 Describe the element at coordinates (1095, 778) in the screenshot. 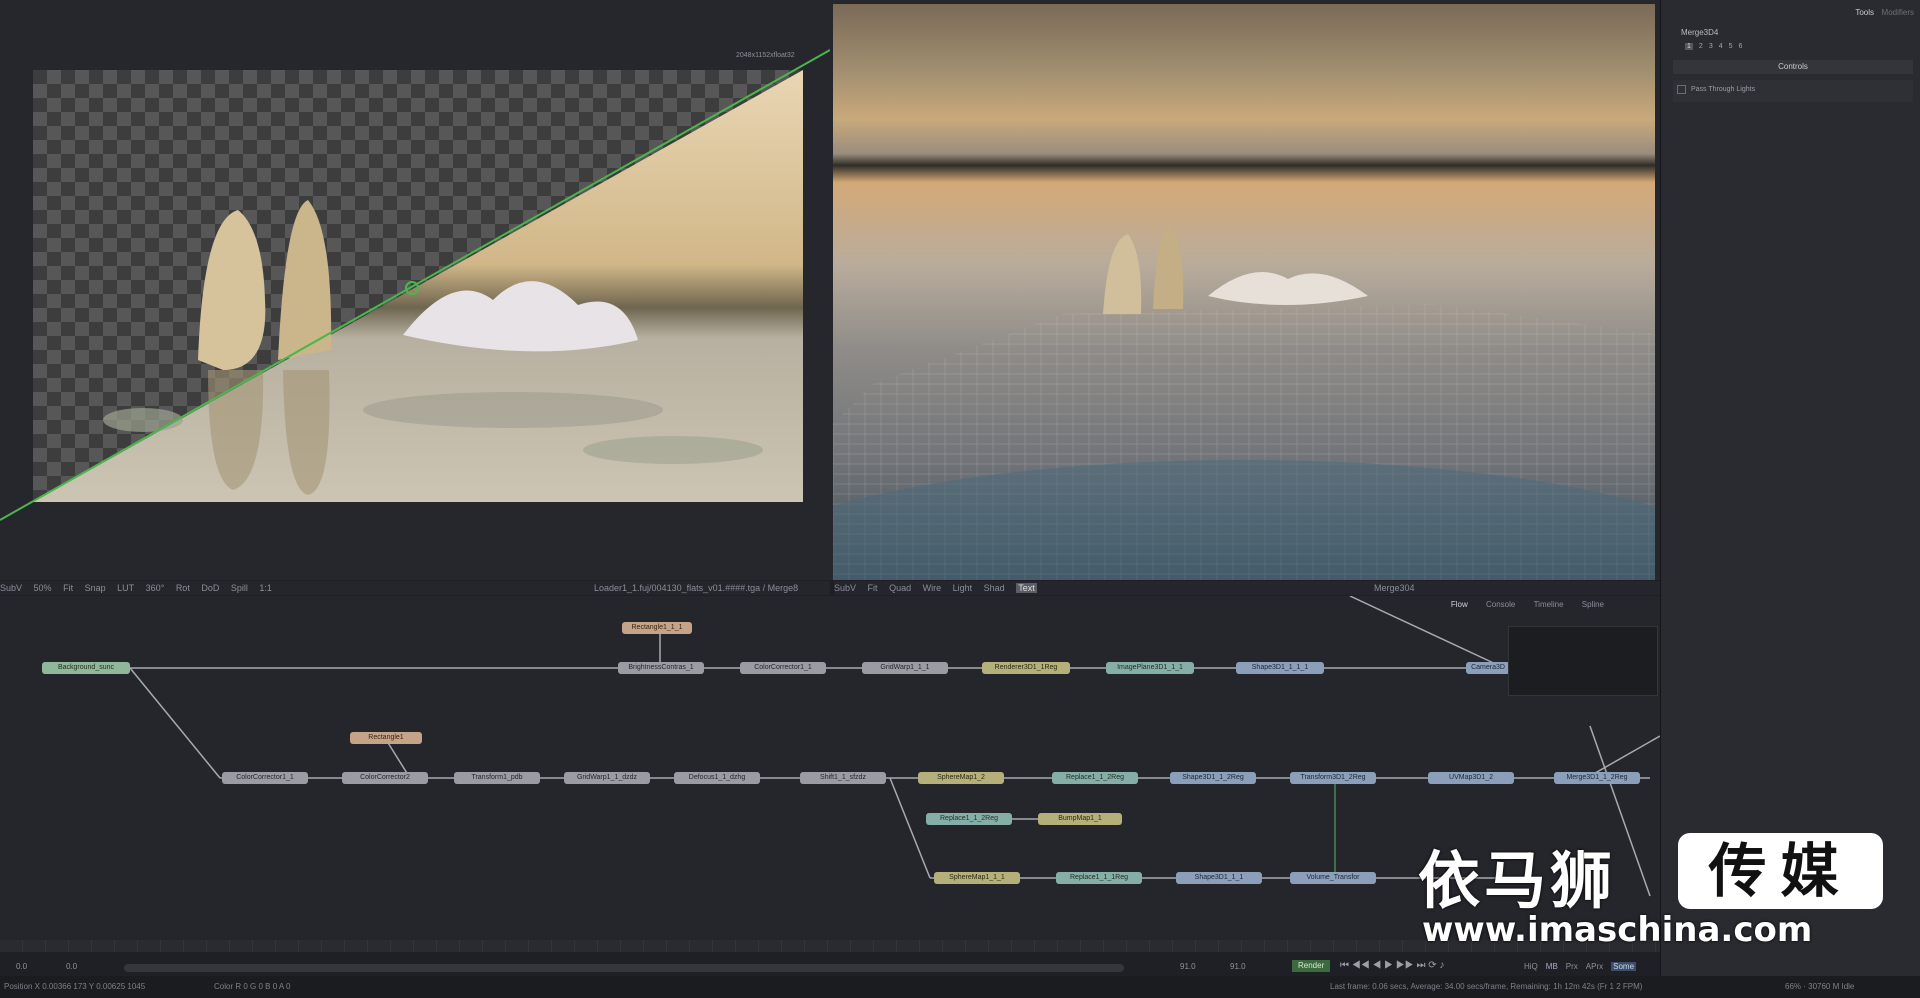

I see `node-replace-mid: Replace1_1_2Reg` at that location.